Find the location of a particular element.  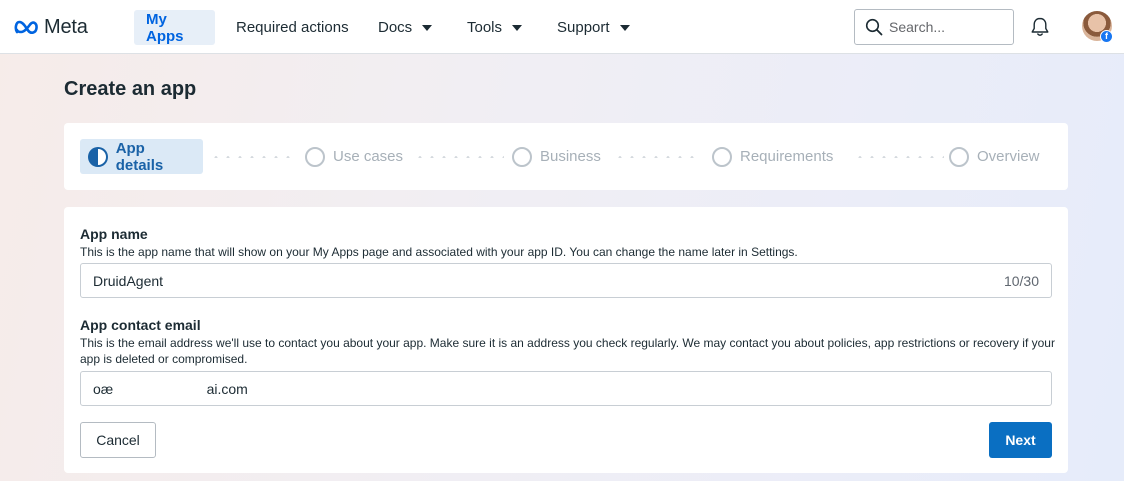

page-title: Create an app is located at coordinates (130, 89).